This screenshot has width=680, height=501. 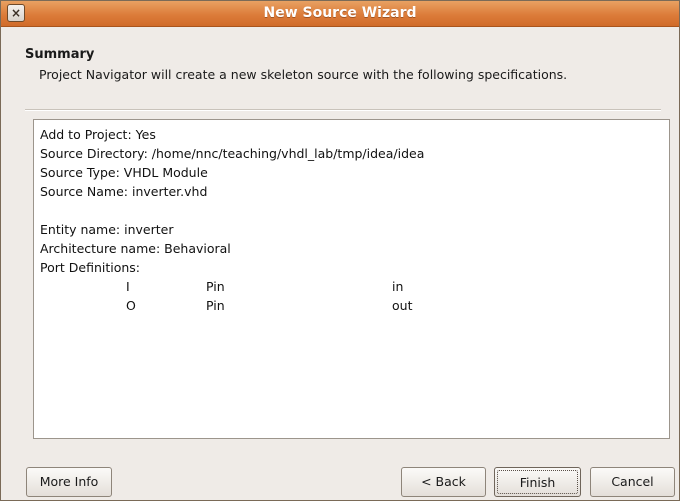 What do you see at coordinates (135, 248) in the screenshot?
I see `architecture-name-line: Architecture name: Behavioral` at bounding box center [135, 248].